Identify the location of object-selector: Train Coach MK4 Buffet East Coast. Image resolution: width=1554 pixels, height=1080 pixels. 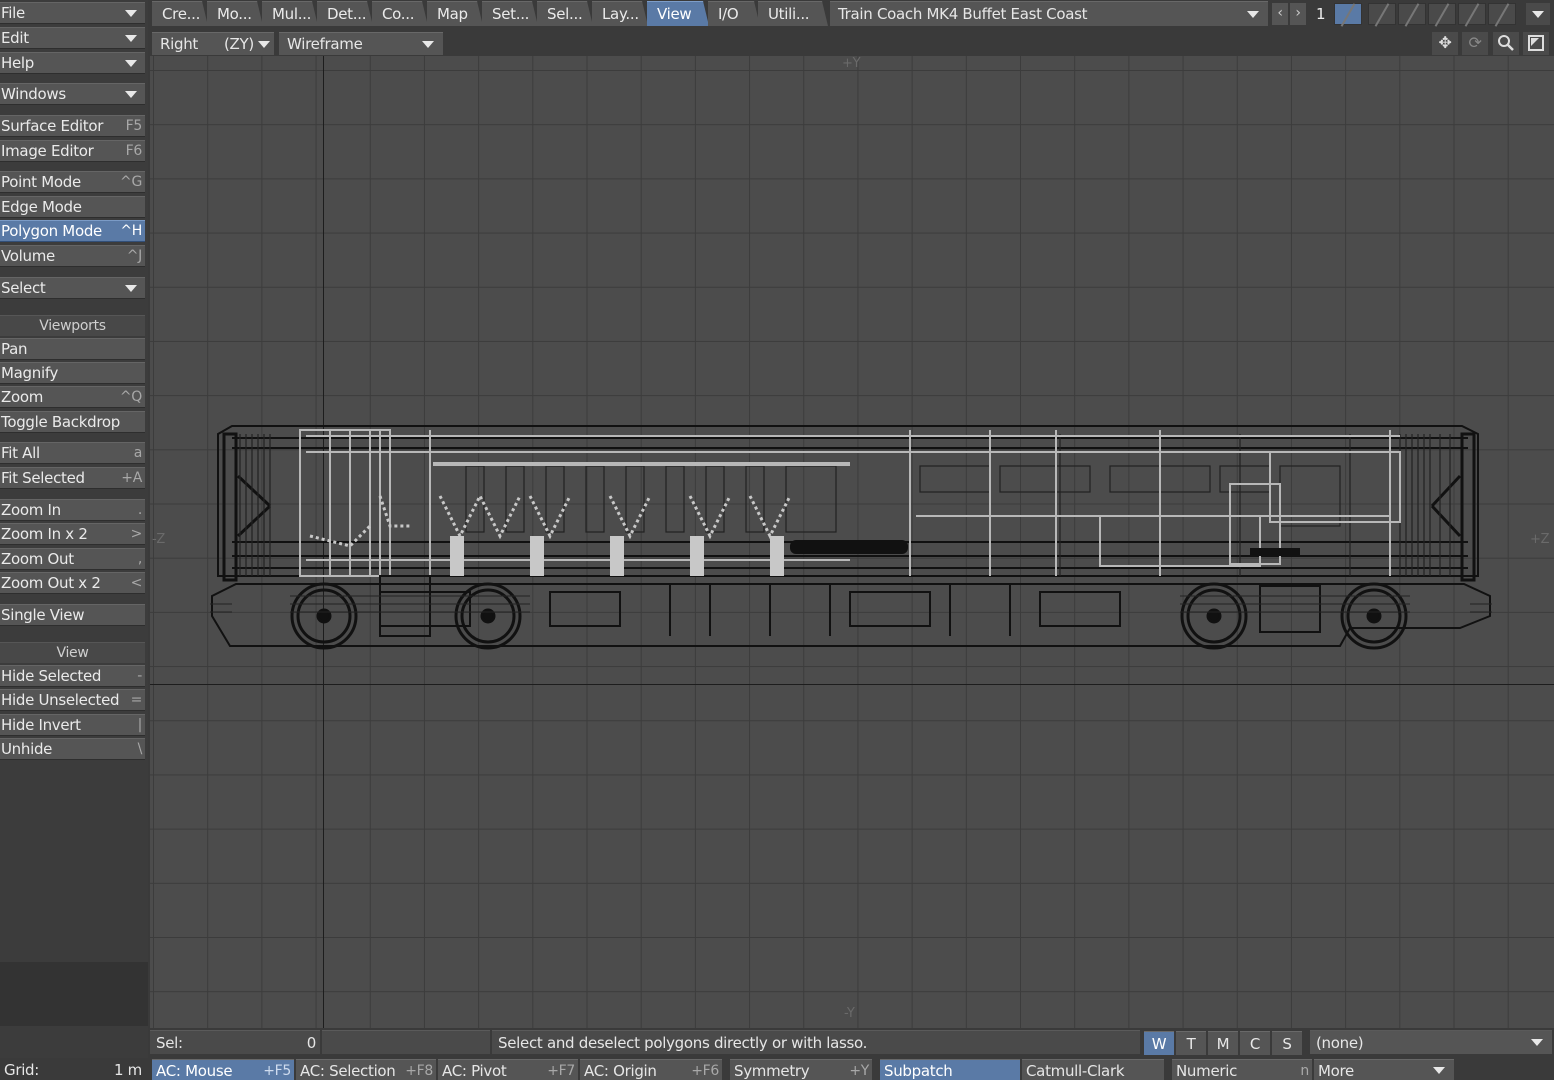
(1049, 13).